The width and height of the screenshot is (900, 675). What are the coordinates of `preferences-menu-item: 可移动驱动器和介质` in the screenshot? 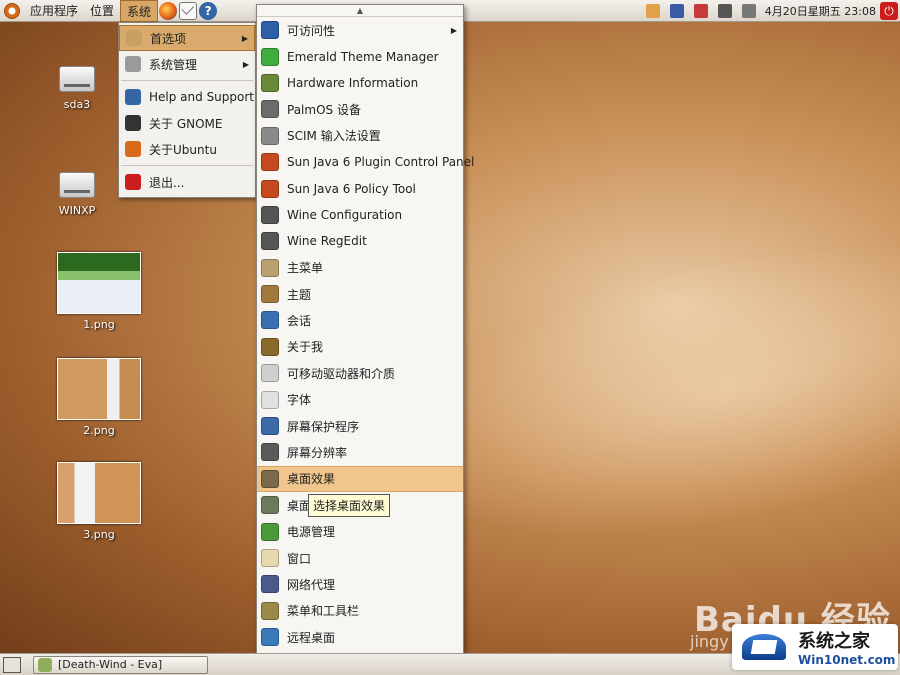 It's located at (360, 373).